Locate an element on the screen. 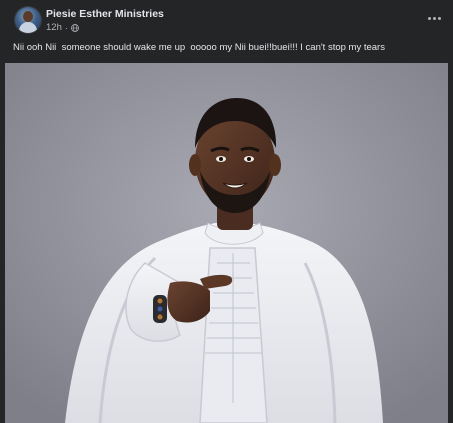 This screenshot has height=423, width=453. page-avatar is located at coordinates (28, 20).